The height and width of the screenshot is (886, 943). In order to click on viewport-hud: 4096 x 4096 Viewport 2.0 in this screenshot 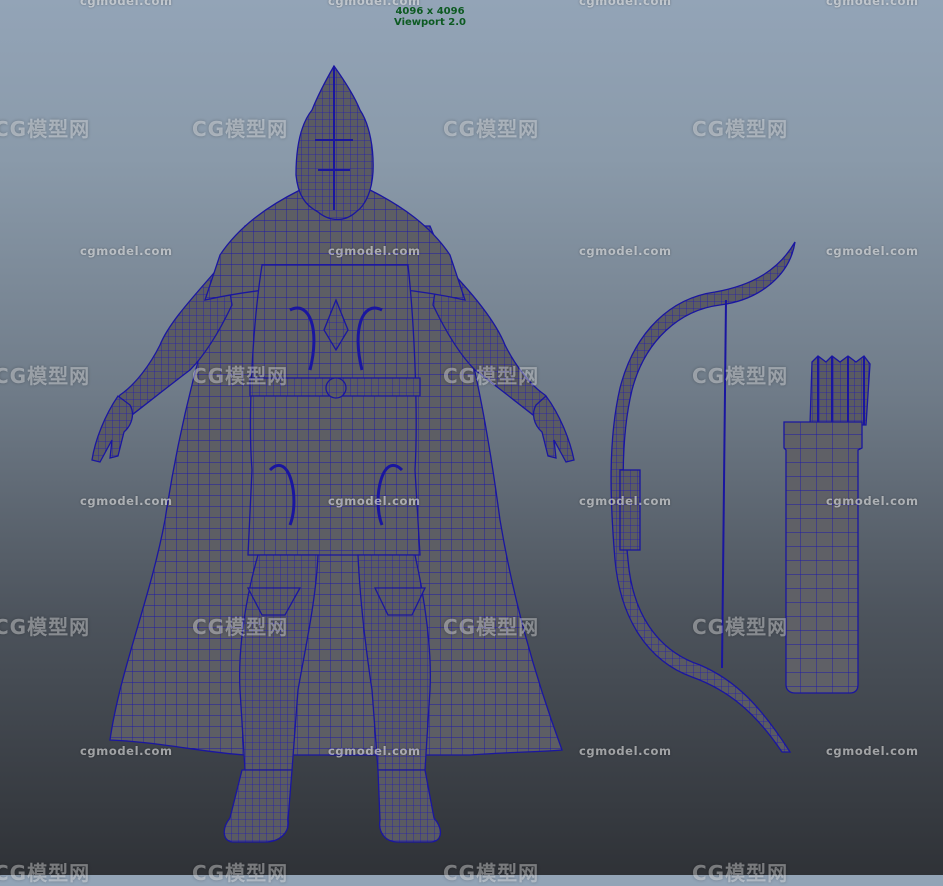, I will do `click(430, 17)`.